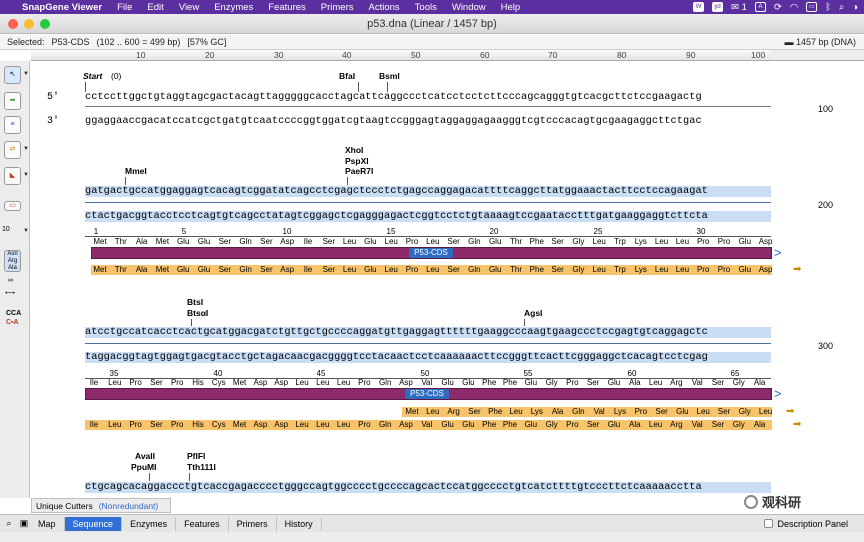  Describe the element at coordinates (13, 313) in the screenshot. I see `codon-label: CCA` at that location.